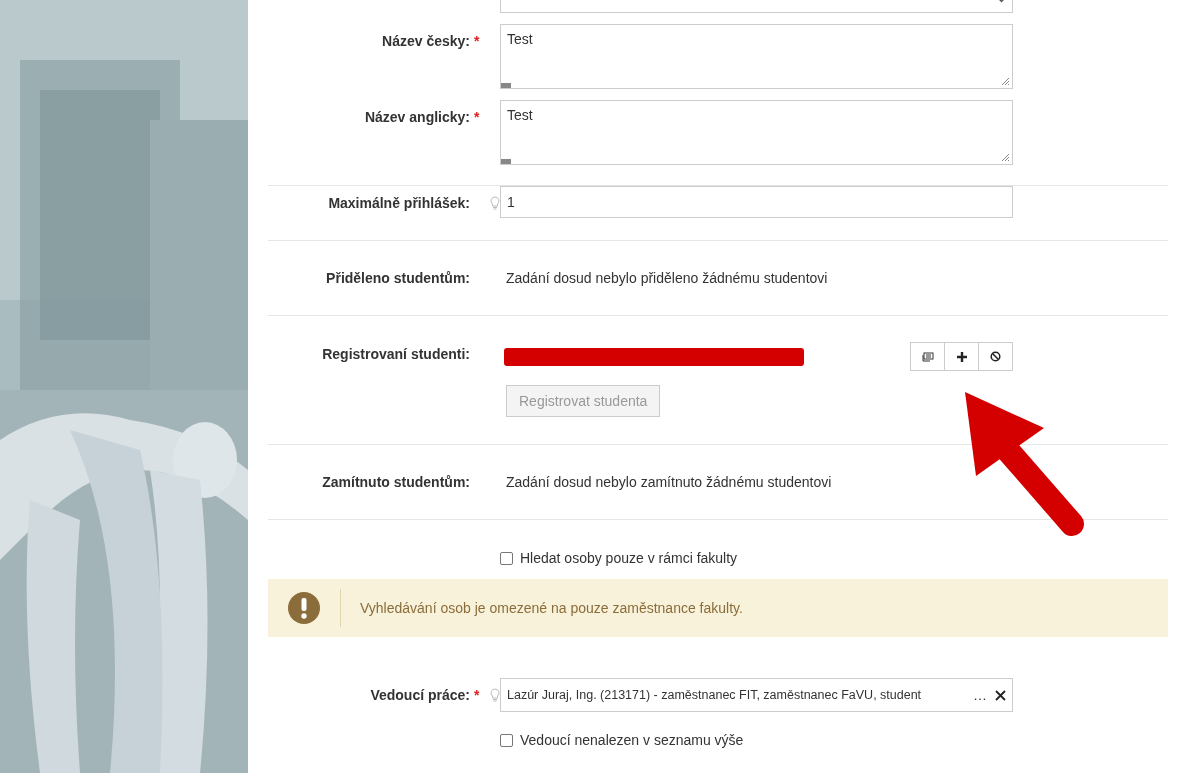 This screenshot has width=1190, height=773. I want to click on selected-value: Lazúr Juraj, Ing. (213171) - zaměstnanec FIT, zaměstnanec FaVU, student, so click(715, 695).